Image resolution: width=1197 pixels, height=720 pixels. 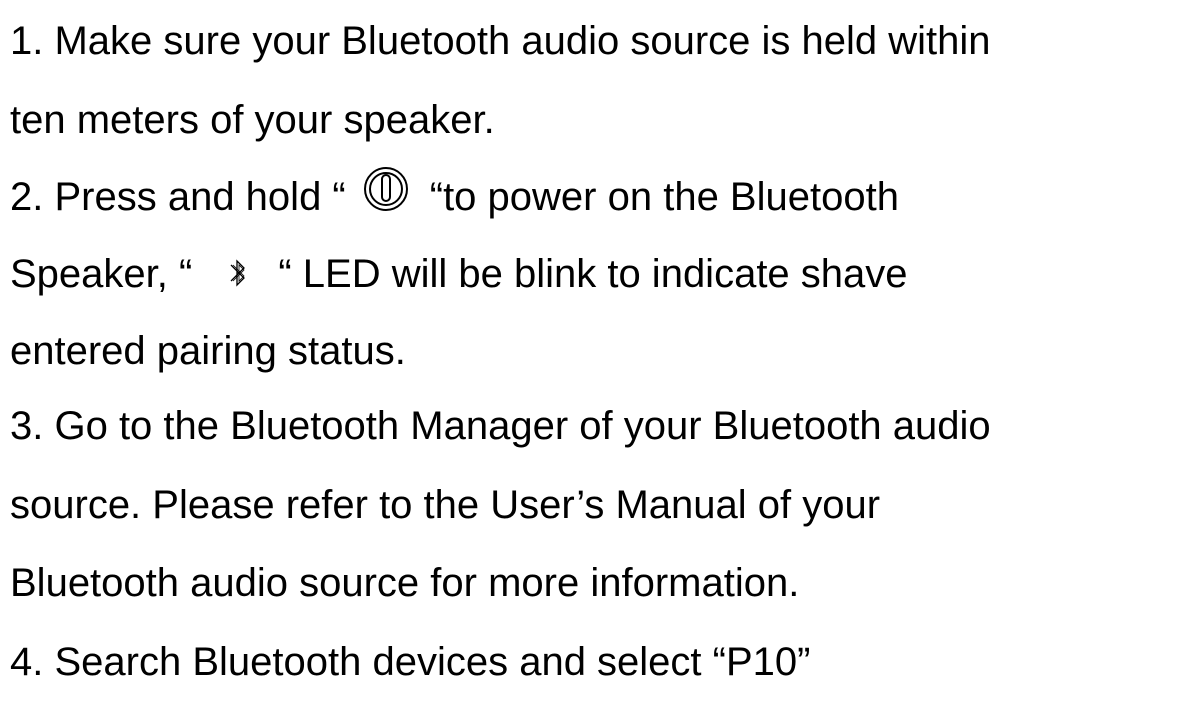 What do you see at coordinates (101, 274) in the screenshot?
I see `step-2-text-before-bluetooth: Speaker, “` at bounding box center [101, 274].